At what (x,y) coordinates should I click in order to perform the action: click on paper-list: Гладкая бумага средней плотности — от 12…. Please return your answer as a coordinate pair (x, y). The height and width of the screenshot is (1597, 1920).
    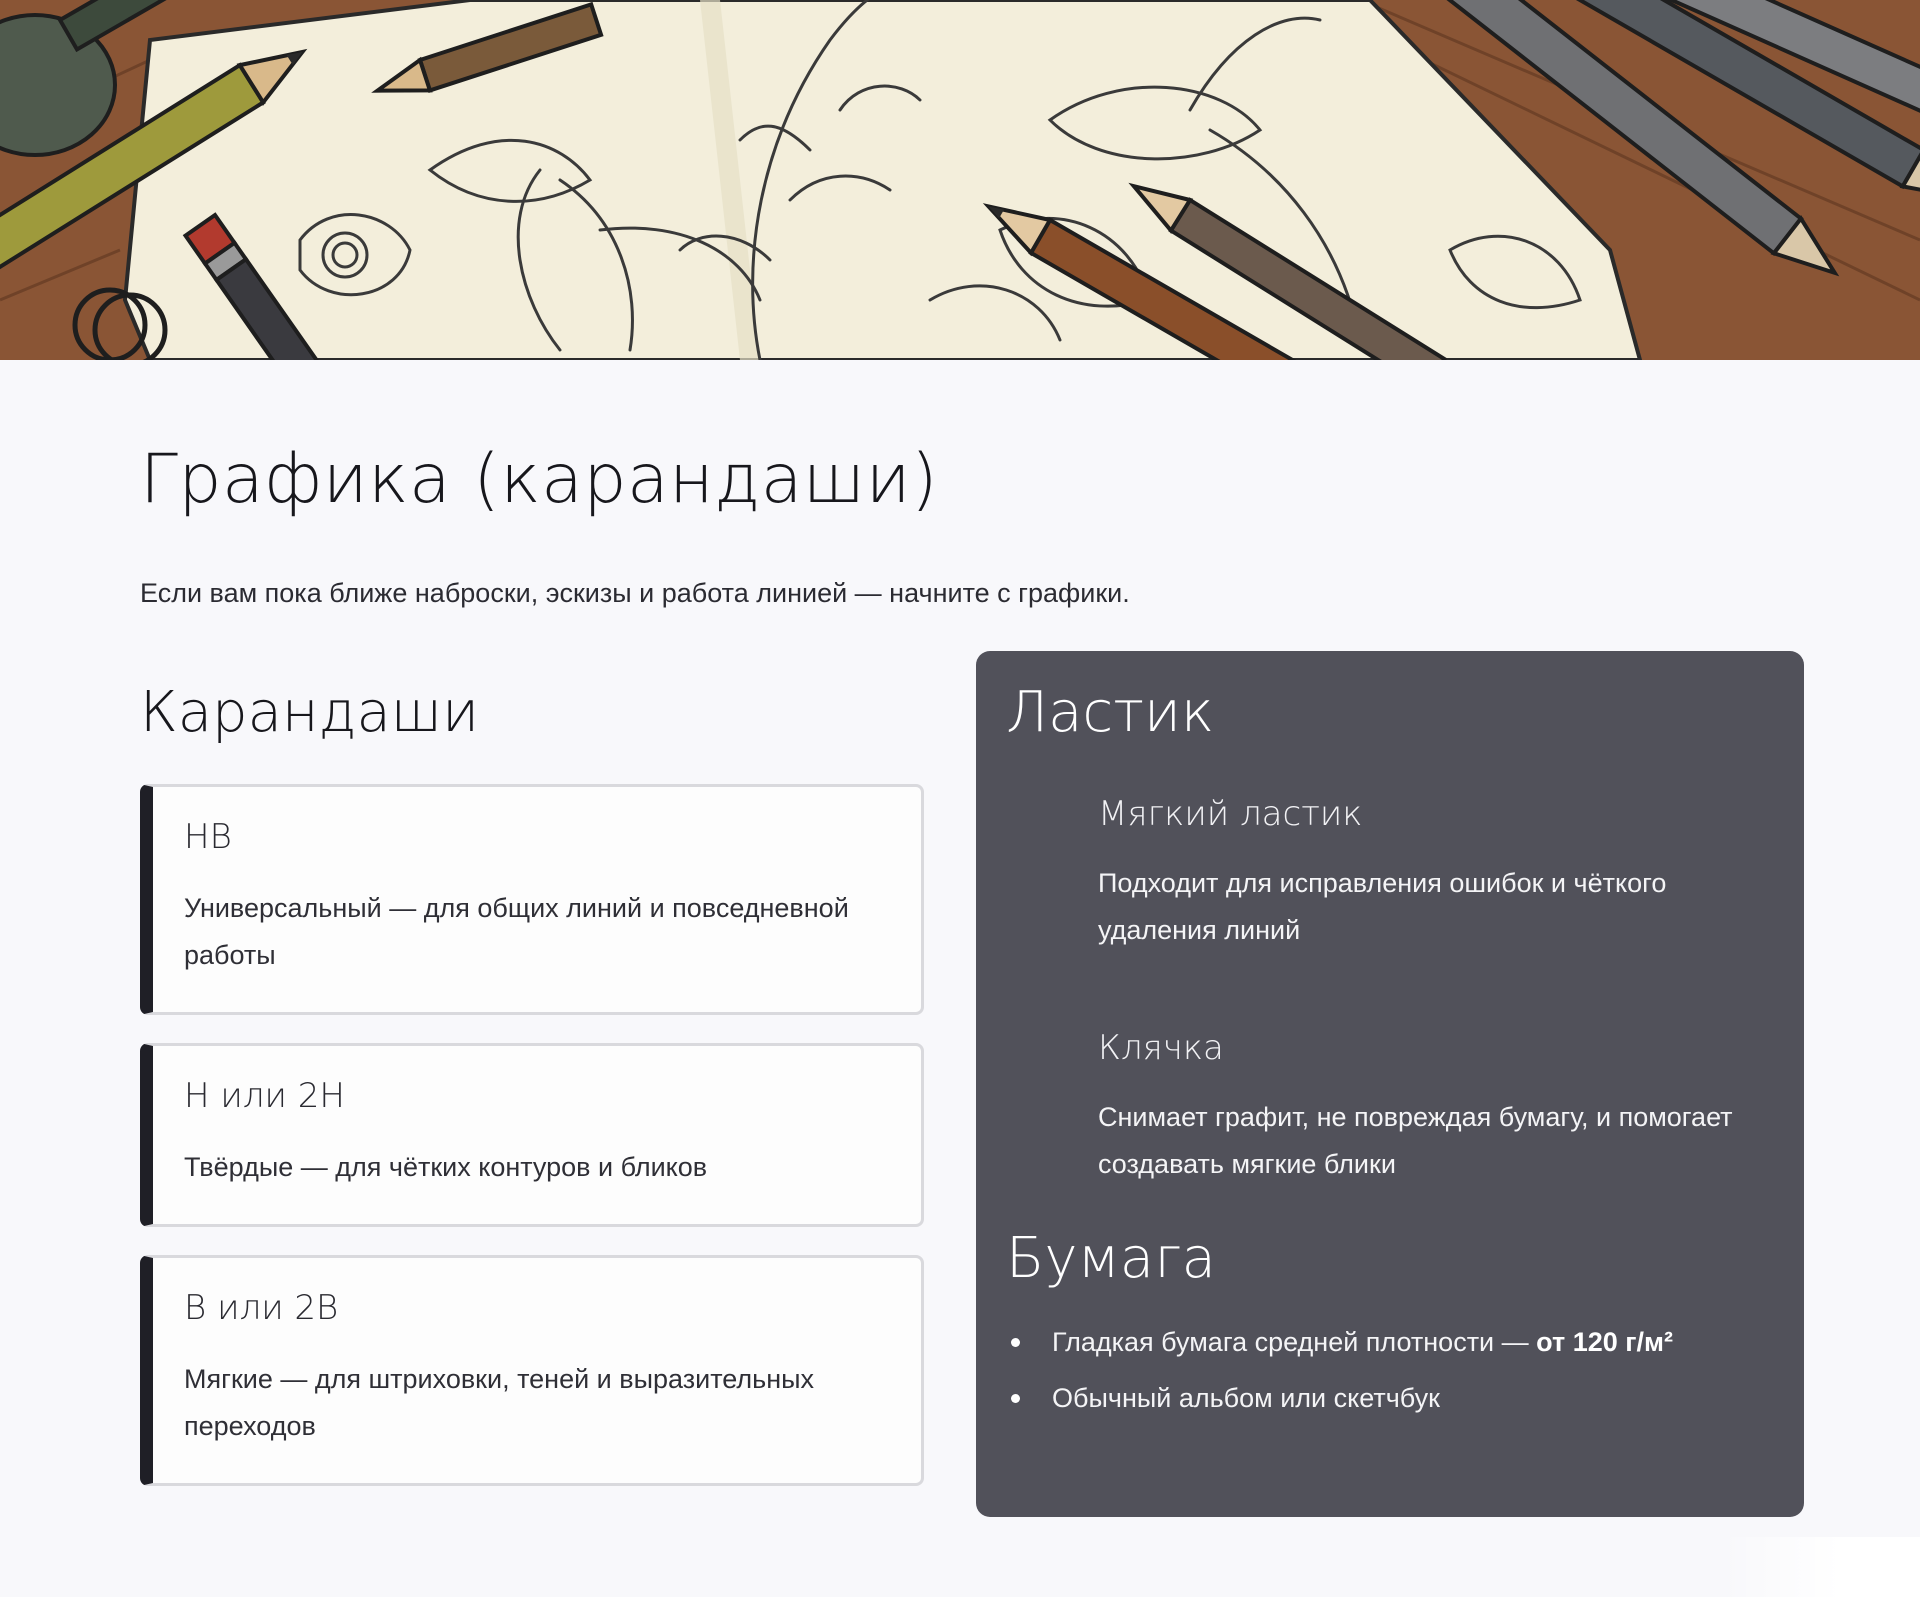
    Looking at the image, I should click on (1396, 1370).